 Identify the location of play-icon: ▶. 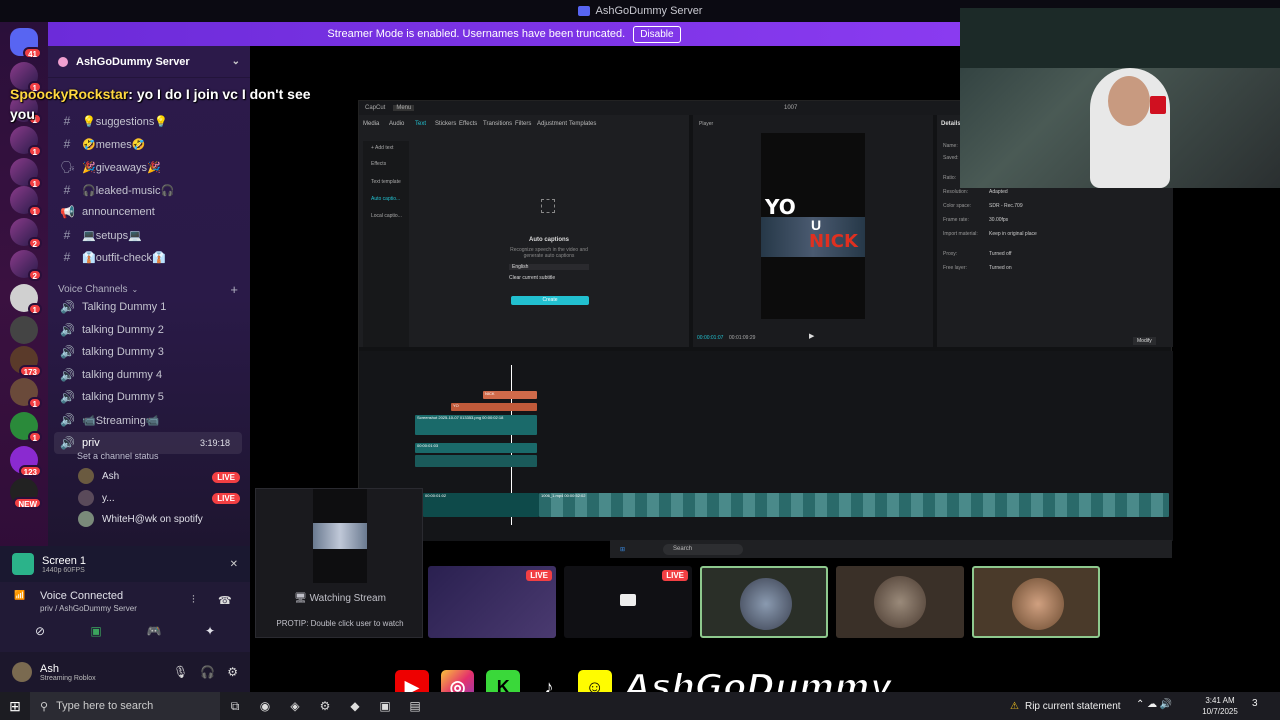
(811, 336).